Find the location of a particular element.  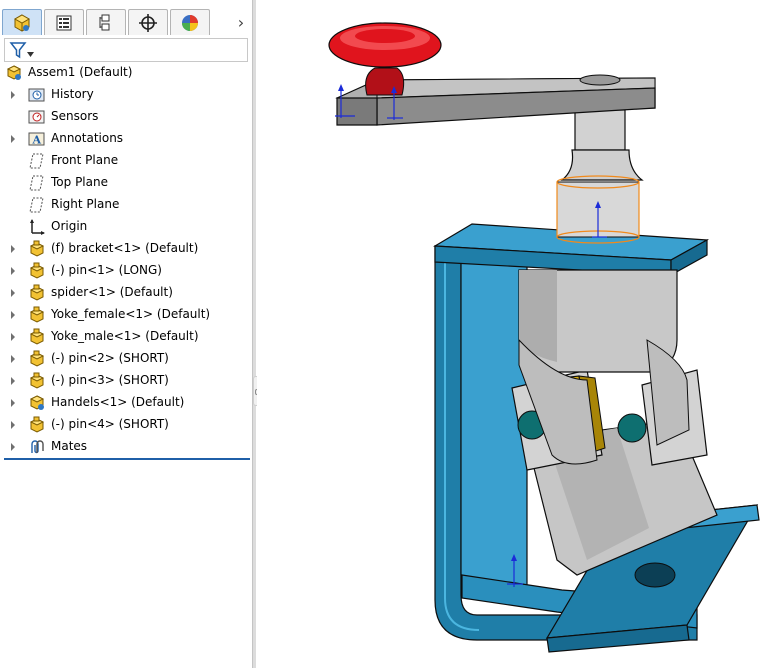

tree-item-label: (f) bracket<1> (Default) is located at coordinates (125, 248).